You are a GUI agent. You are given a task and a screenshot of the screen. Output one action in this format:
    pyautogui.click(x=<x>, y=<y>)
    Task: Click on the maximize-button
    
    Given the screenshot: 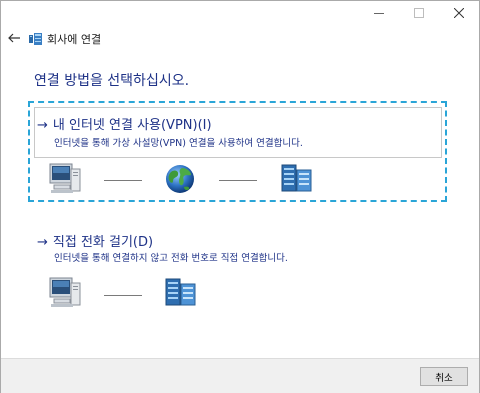 What is the action you would take?
    pyautogui.click(x=419, y=13)
    